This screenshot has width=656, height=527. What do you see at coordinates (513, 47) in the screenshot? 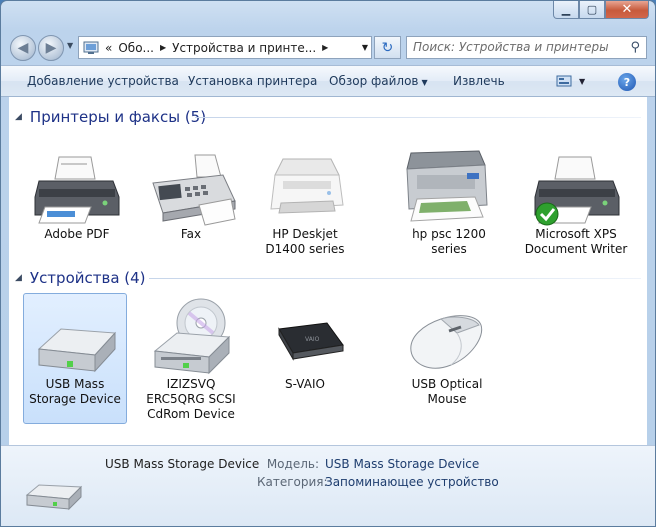
I see `search-input` at bounding box center [513, 47].